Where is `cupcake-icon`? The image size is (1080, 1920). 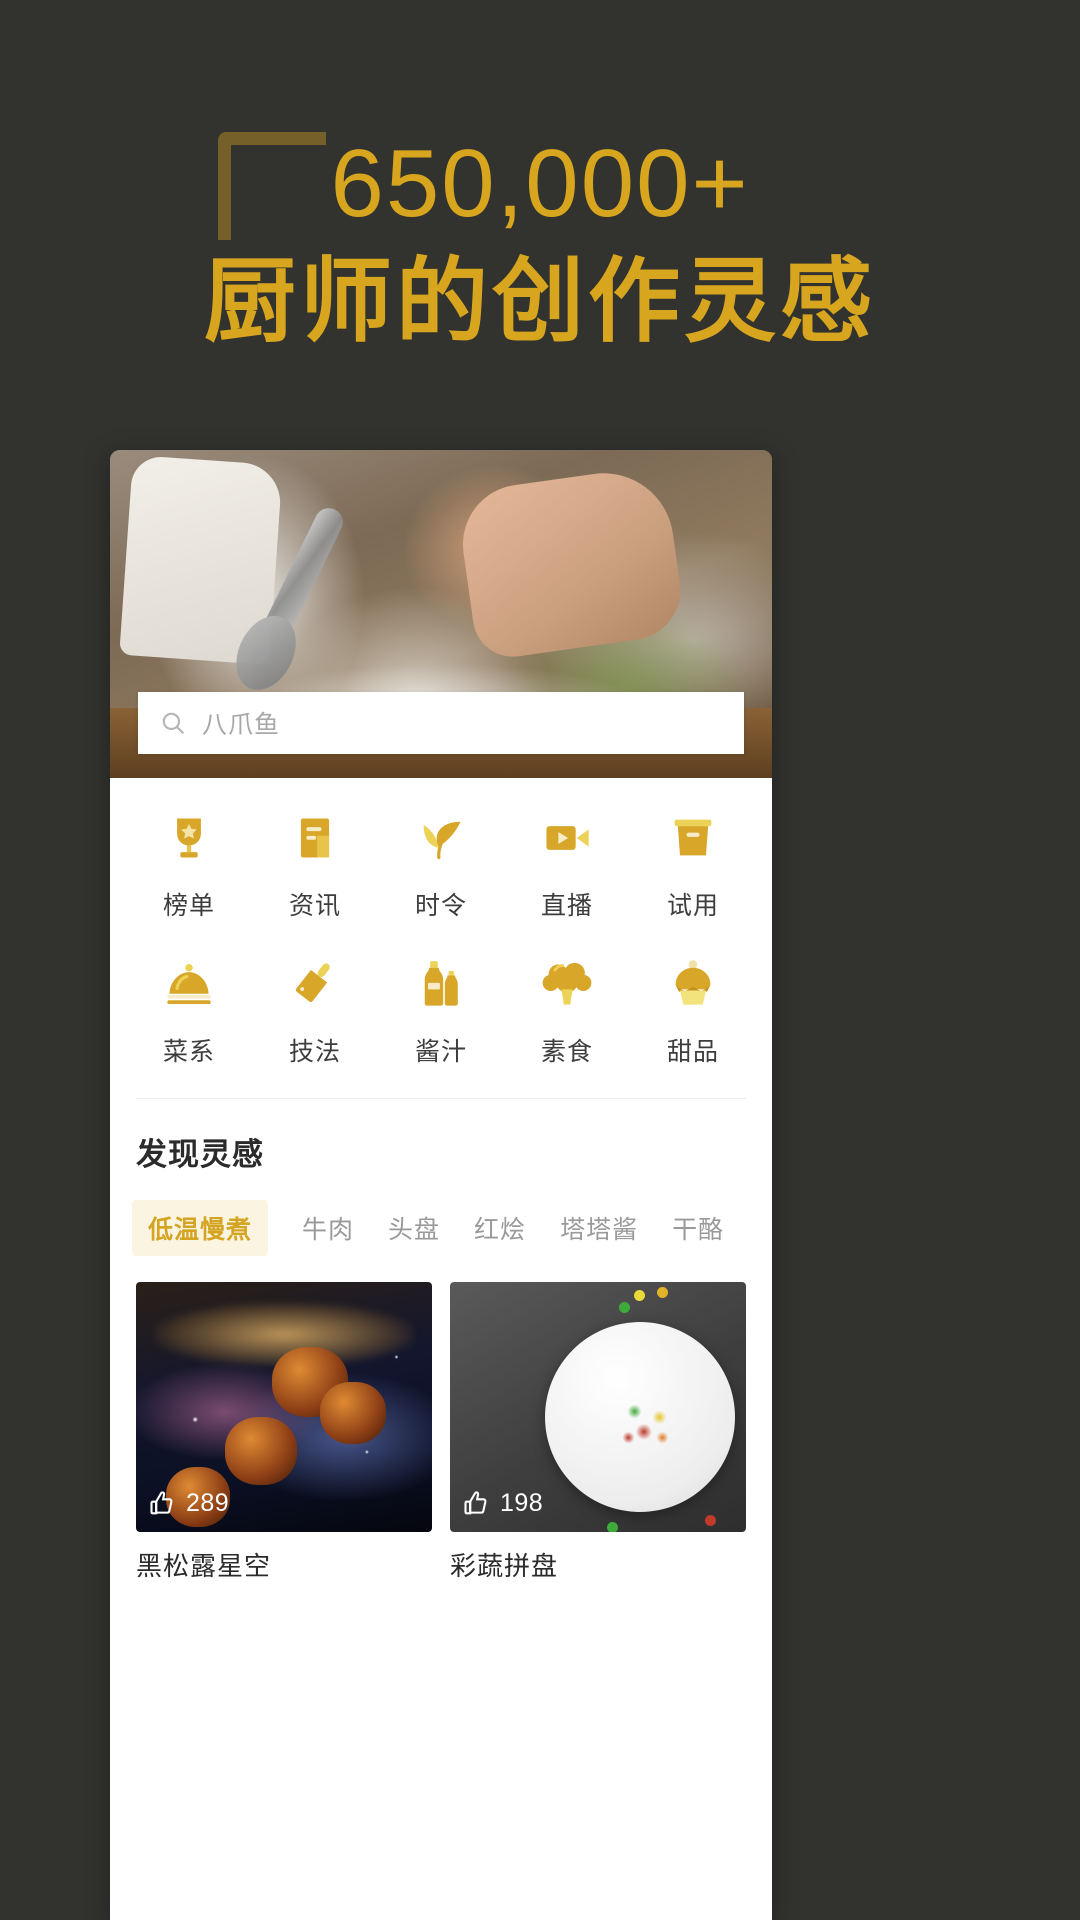 cupcake-icon is located at coordinates (693, 982).